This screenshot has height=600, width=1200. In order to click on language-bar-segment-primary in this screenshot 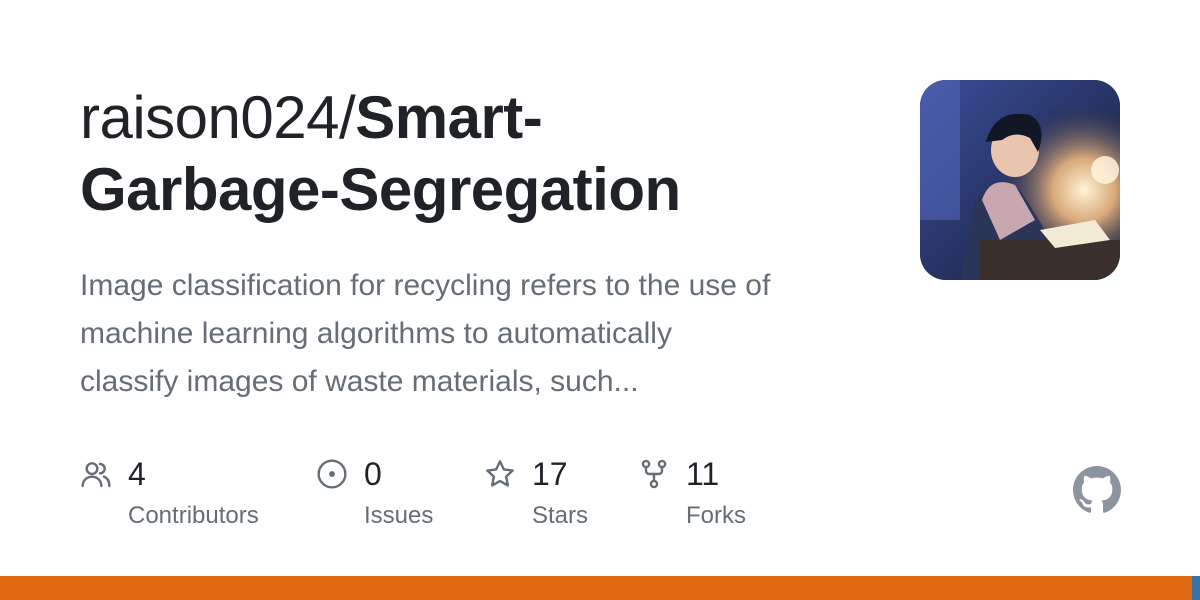, I will do `click(596, 588)`.